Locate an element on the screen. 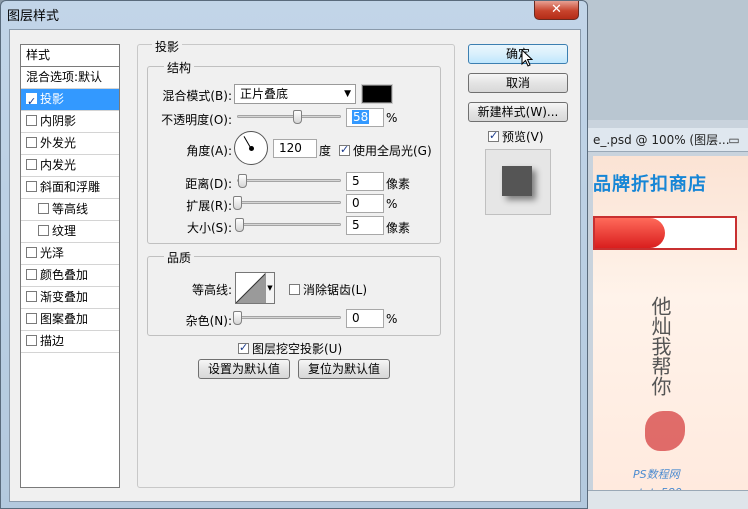  knockout-label: 图层挖空投影(U) is located at coordinates (297, 349).